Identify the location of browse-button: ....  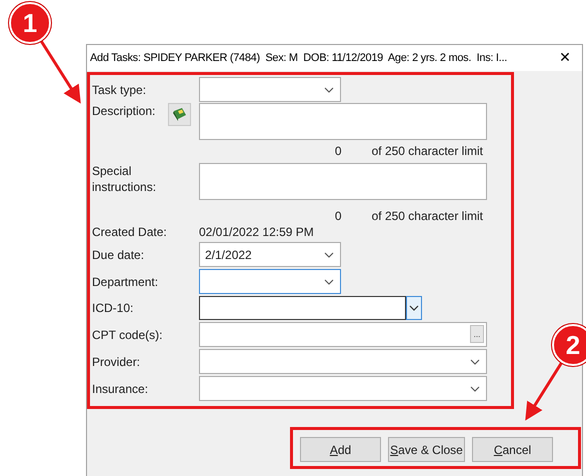
(477, 334).